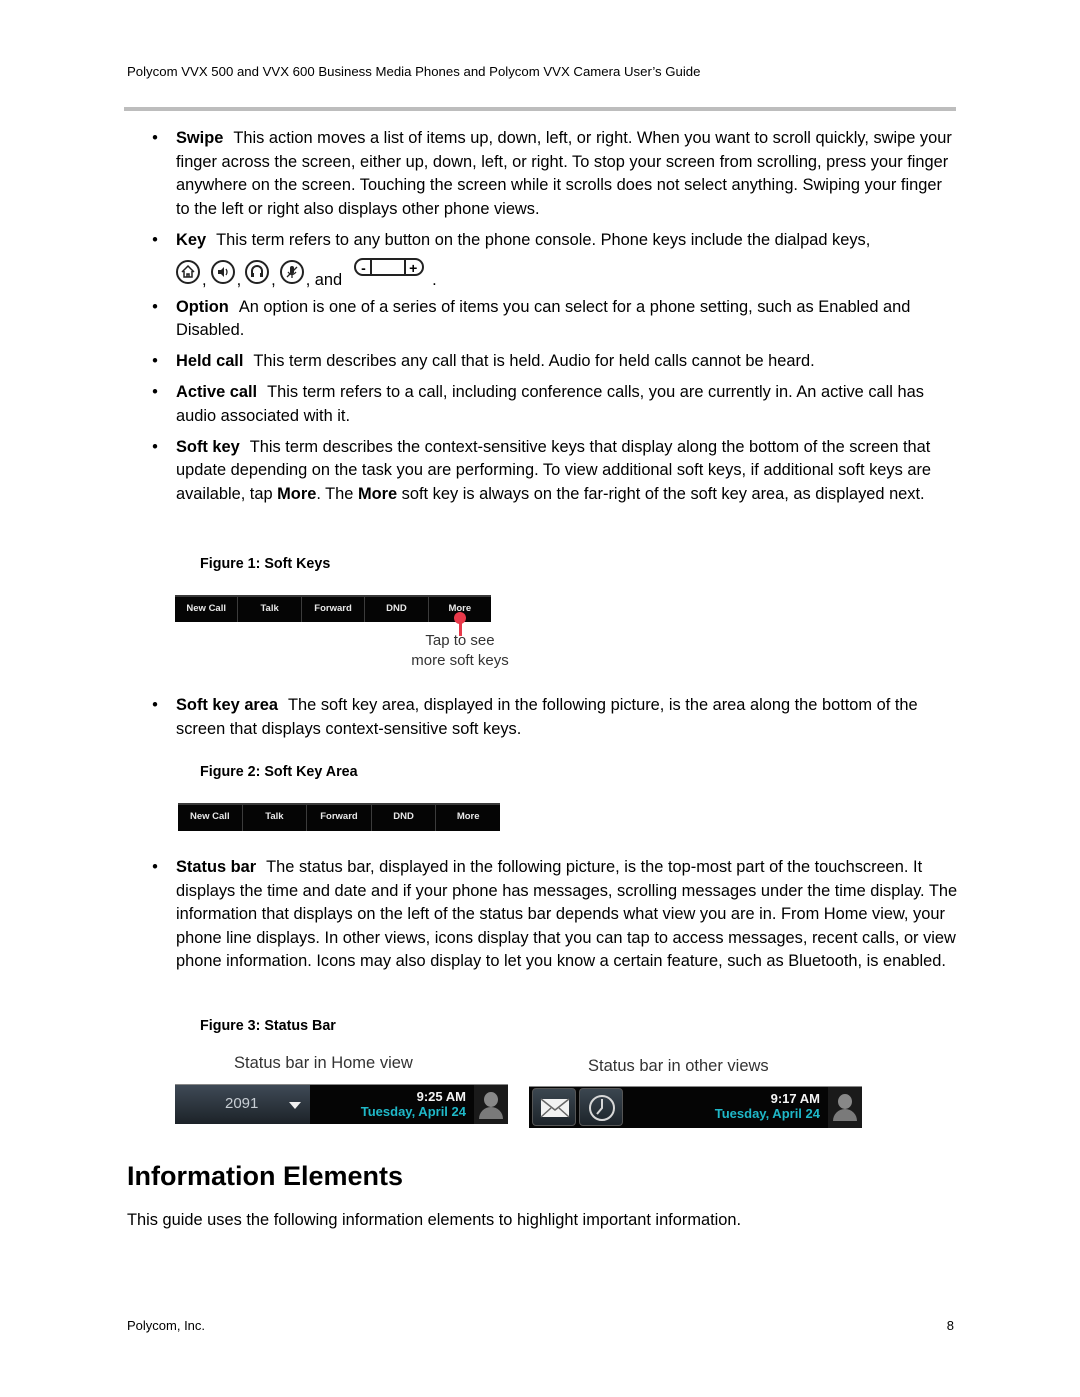  I want to click on definition-part: . The, so click(337, 493).